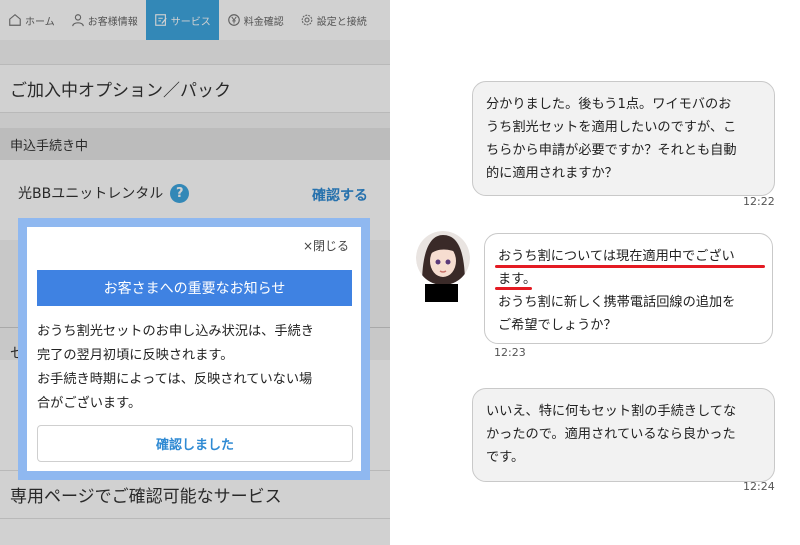 The height and width of the screenshot is (545, 800). Describe the element at coordinates (557, 325) in the screenshot. I see `message-line: ご希望でしょうか？` at that location.